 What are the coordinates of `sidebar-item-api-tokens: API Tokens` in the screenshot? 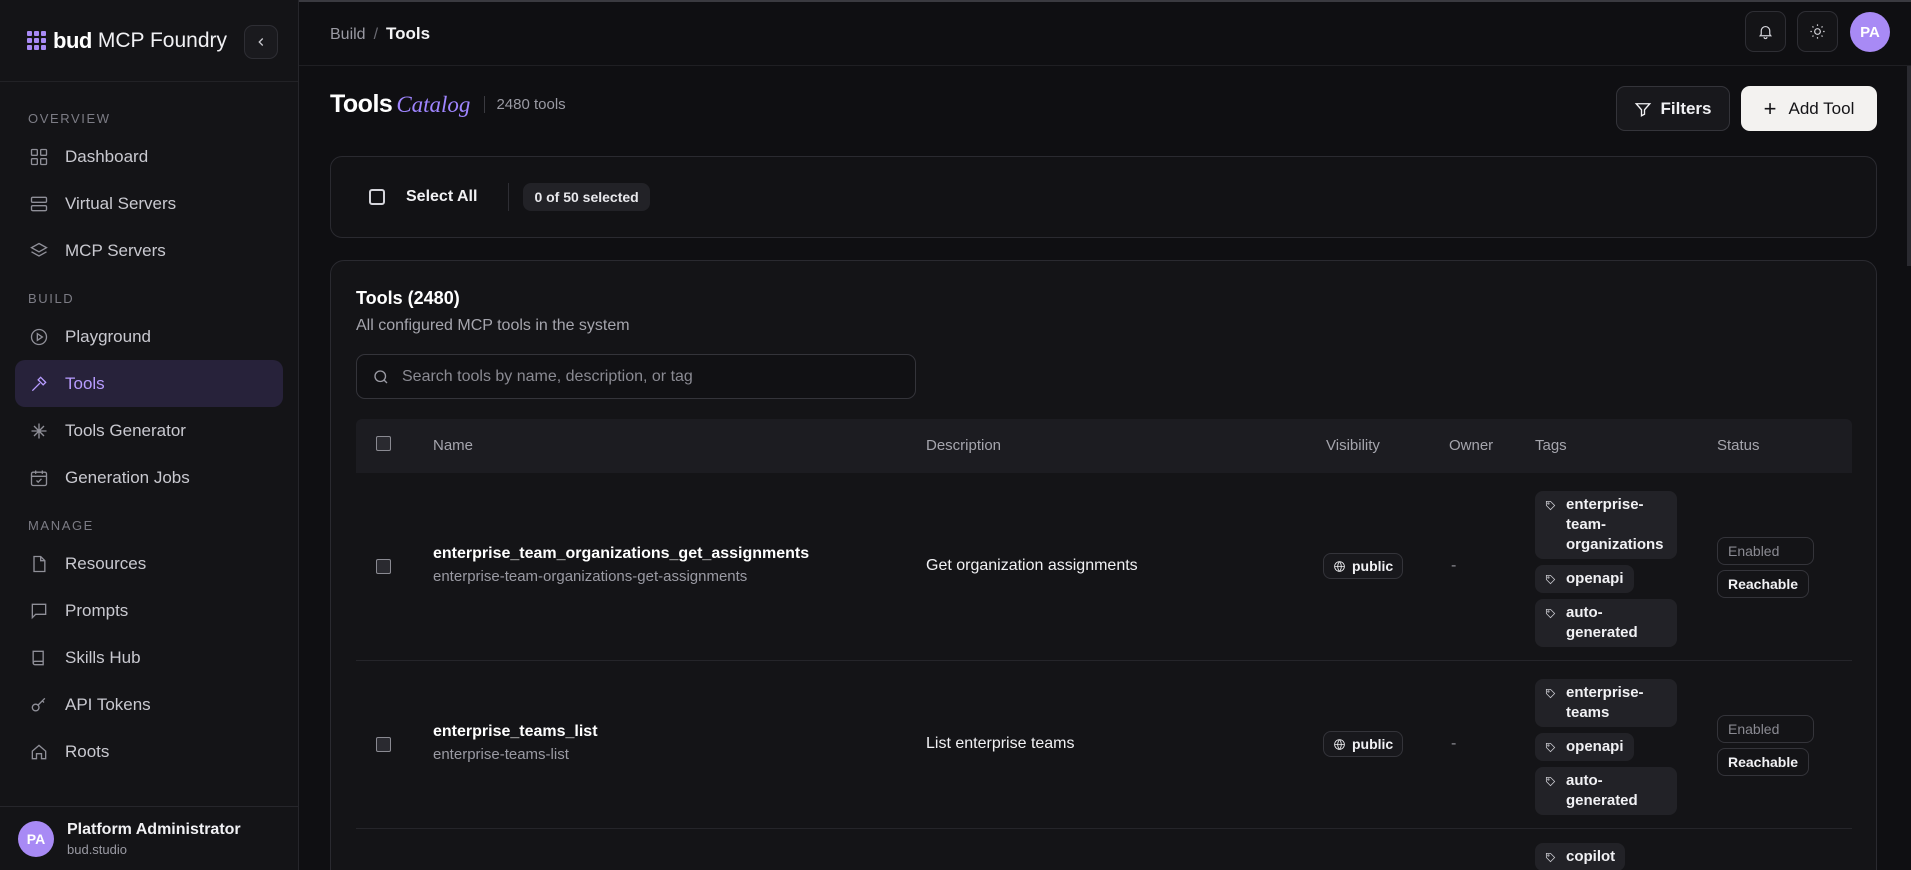 It's located at (149, 704).